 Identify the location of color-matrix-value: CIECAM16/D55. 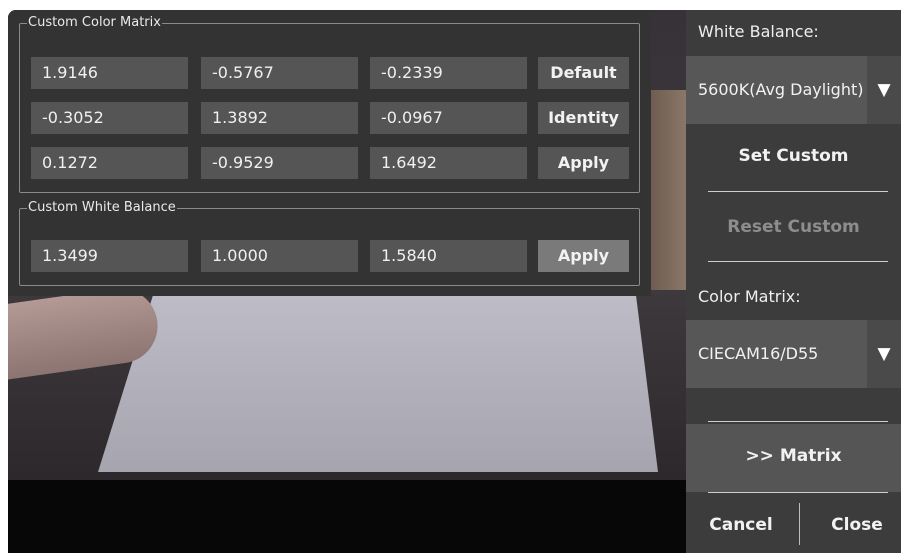
(758, 353).